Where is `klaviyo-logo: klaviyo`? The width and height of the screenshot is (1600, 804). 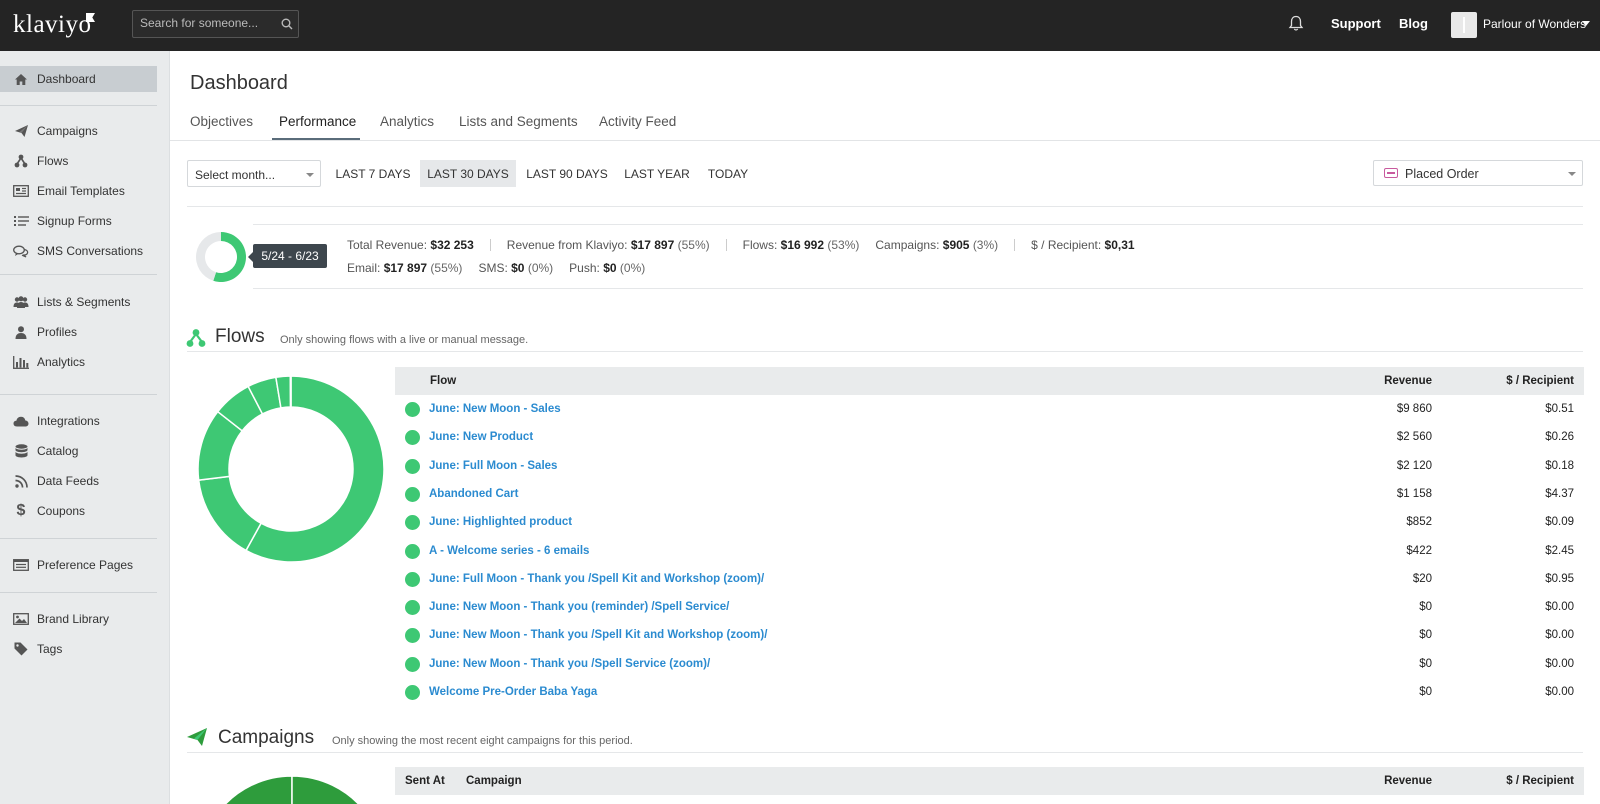 klaviyo-logo: klaviyo is located at coordinates (52, 25).